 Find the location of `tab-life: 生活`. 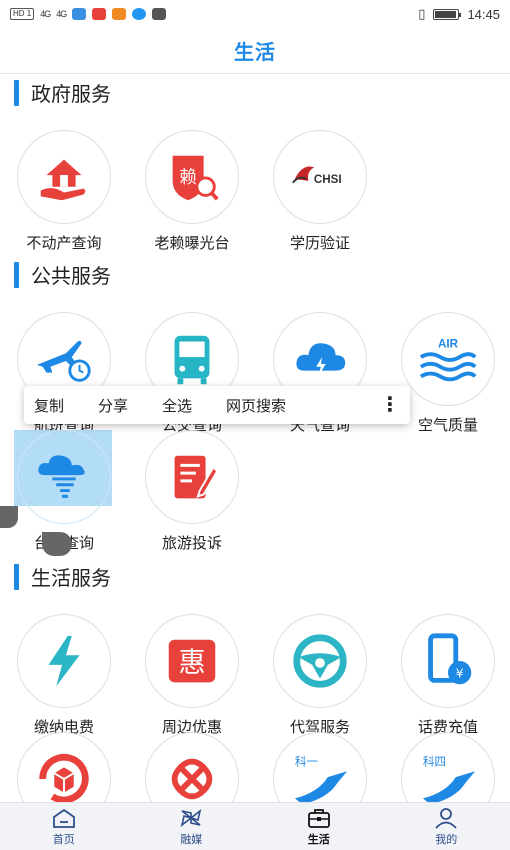

tab-life: 生活 is located at coordinates (319, 826).